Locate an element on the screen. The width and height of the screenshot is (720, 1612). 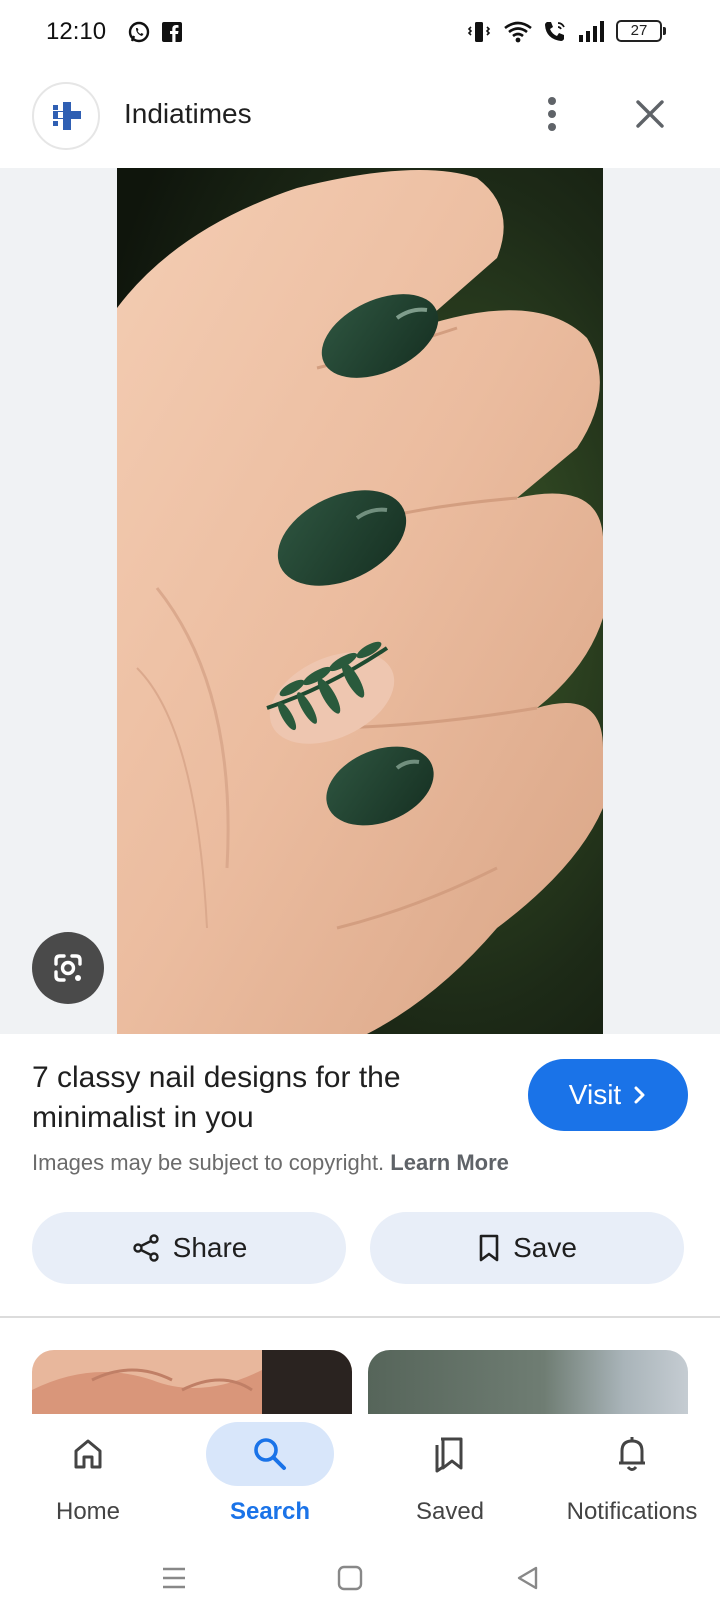
nav-label-notifications: Notifications is located at coordinates (632, 1511).